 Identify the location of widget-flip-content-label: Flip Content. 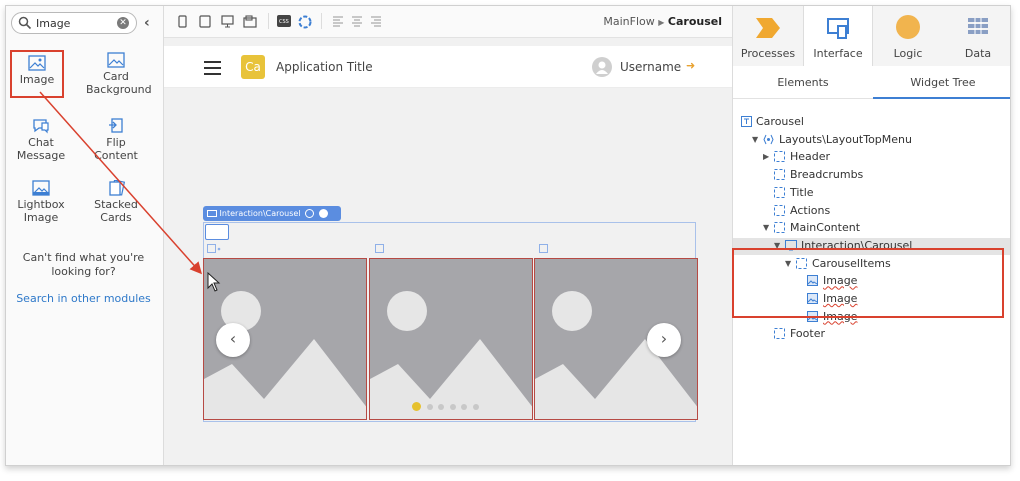
(116, 149).